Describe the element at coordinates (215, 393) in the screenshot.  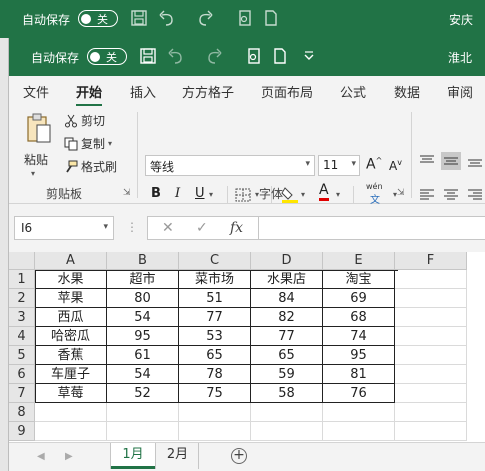
I see `cell-c7: 75` at that location.